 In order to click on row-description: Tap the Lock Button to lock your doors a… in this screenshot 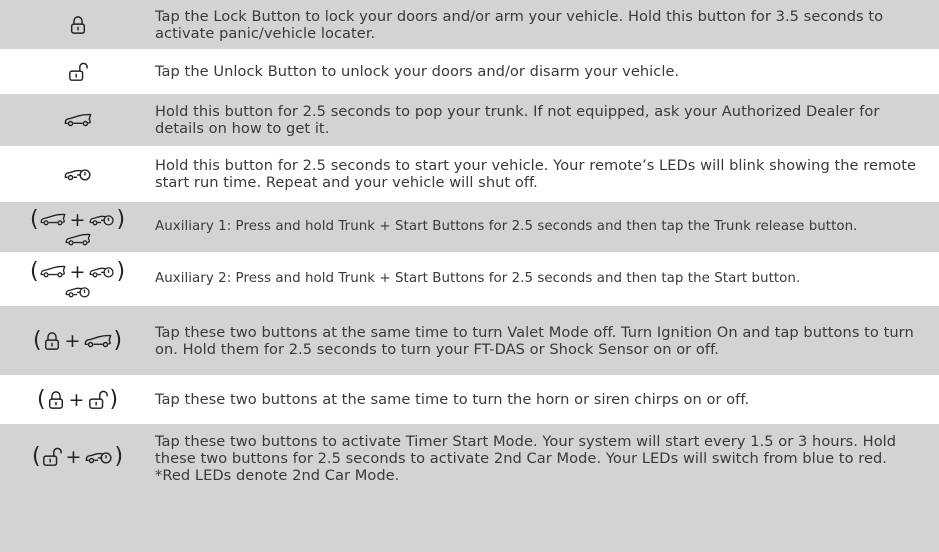, I will do `click(519, 24)`.